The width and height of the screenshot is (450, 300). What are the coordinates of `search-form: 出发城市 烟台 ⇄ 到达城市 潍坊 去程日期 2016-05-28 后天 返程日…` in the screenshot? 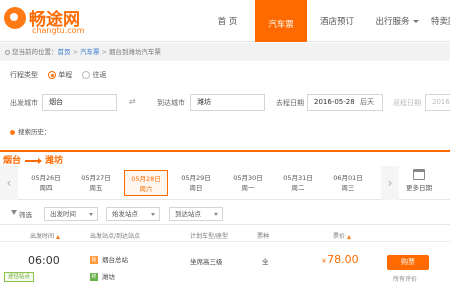 It's located at (225, 104).